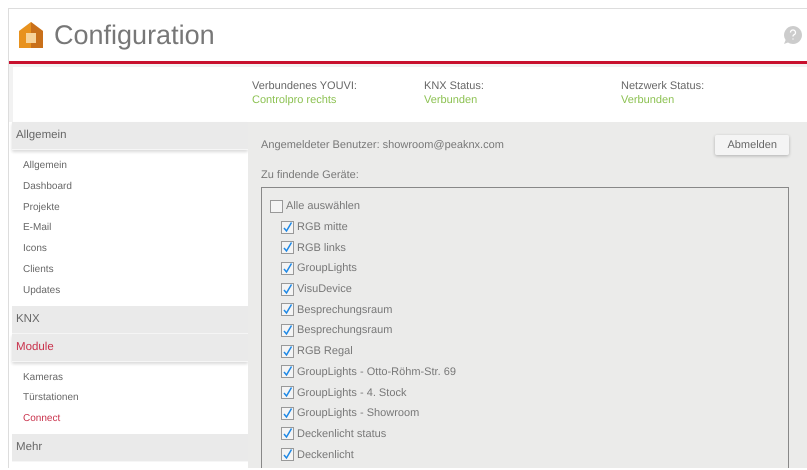  Describe the element at coordinates (324, 289) in the screenshot. I see `checkbox-label: VisuDevice` at that location.